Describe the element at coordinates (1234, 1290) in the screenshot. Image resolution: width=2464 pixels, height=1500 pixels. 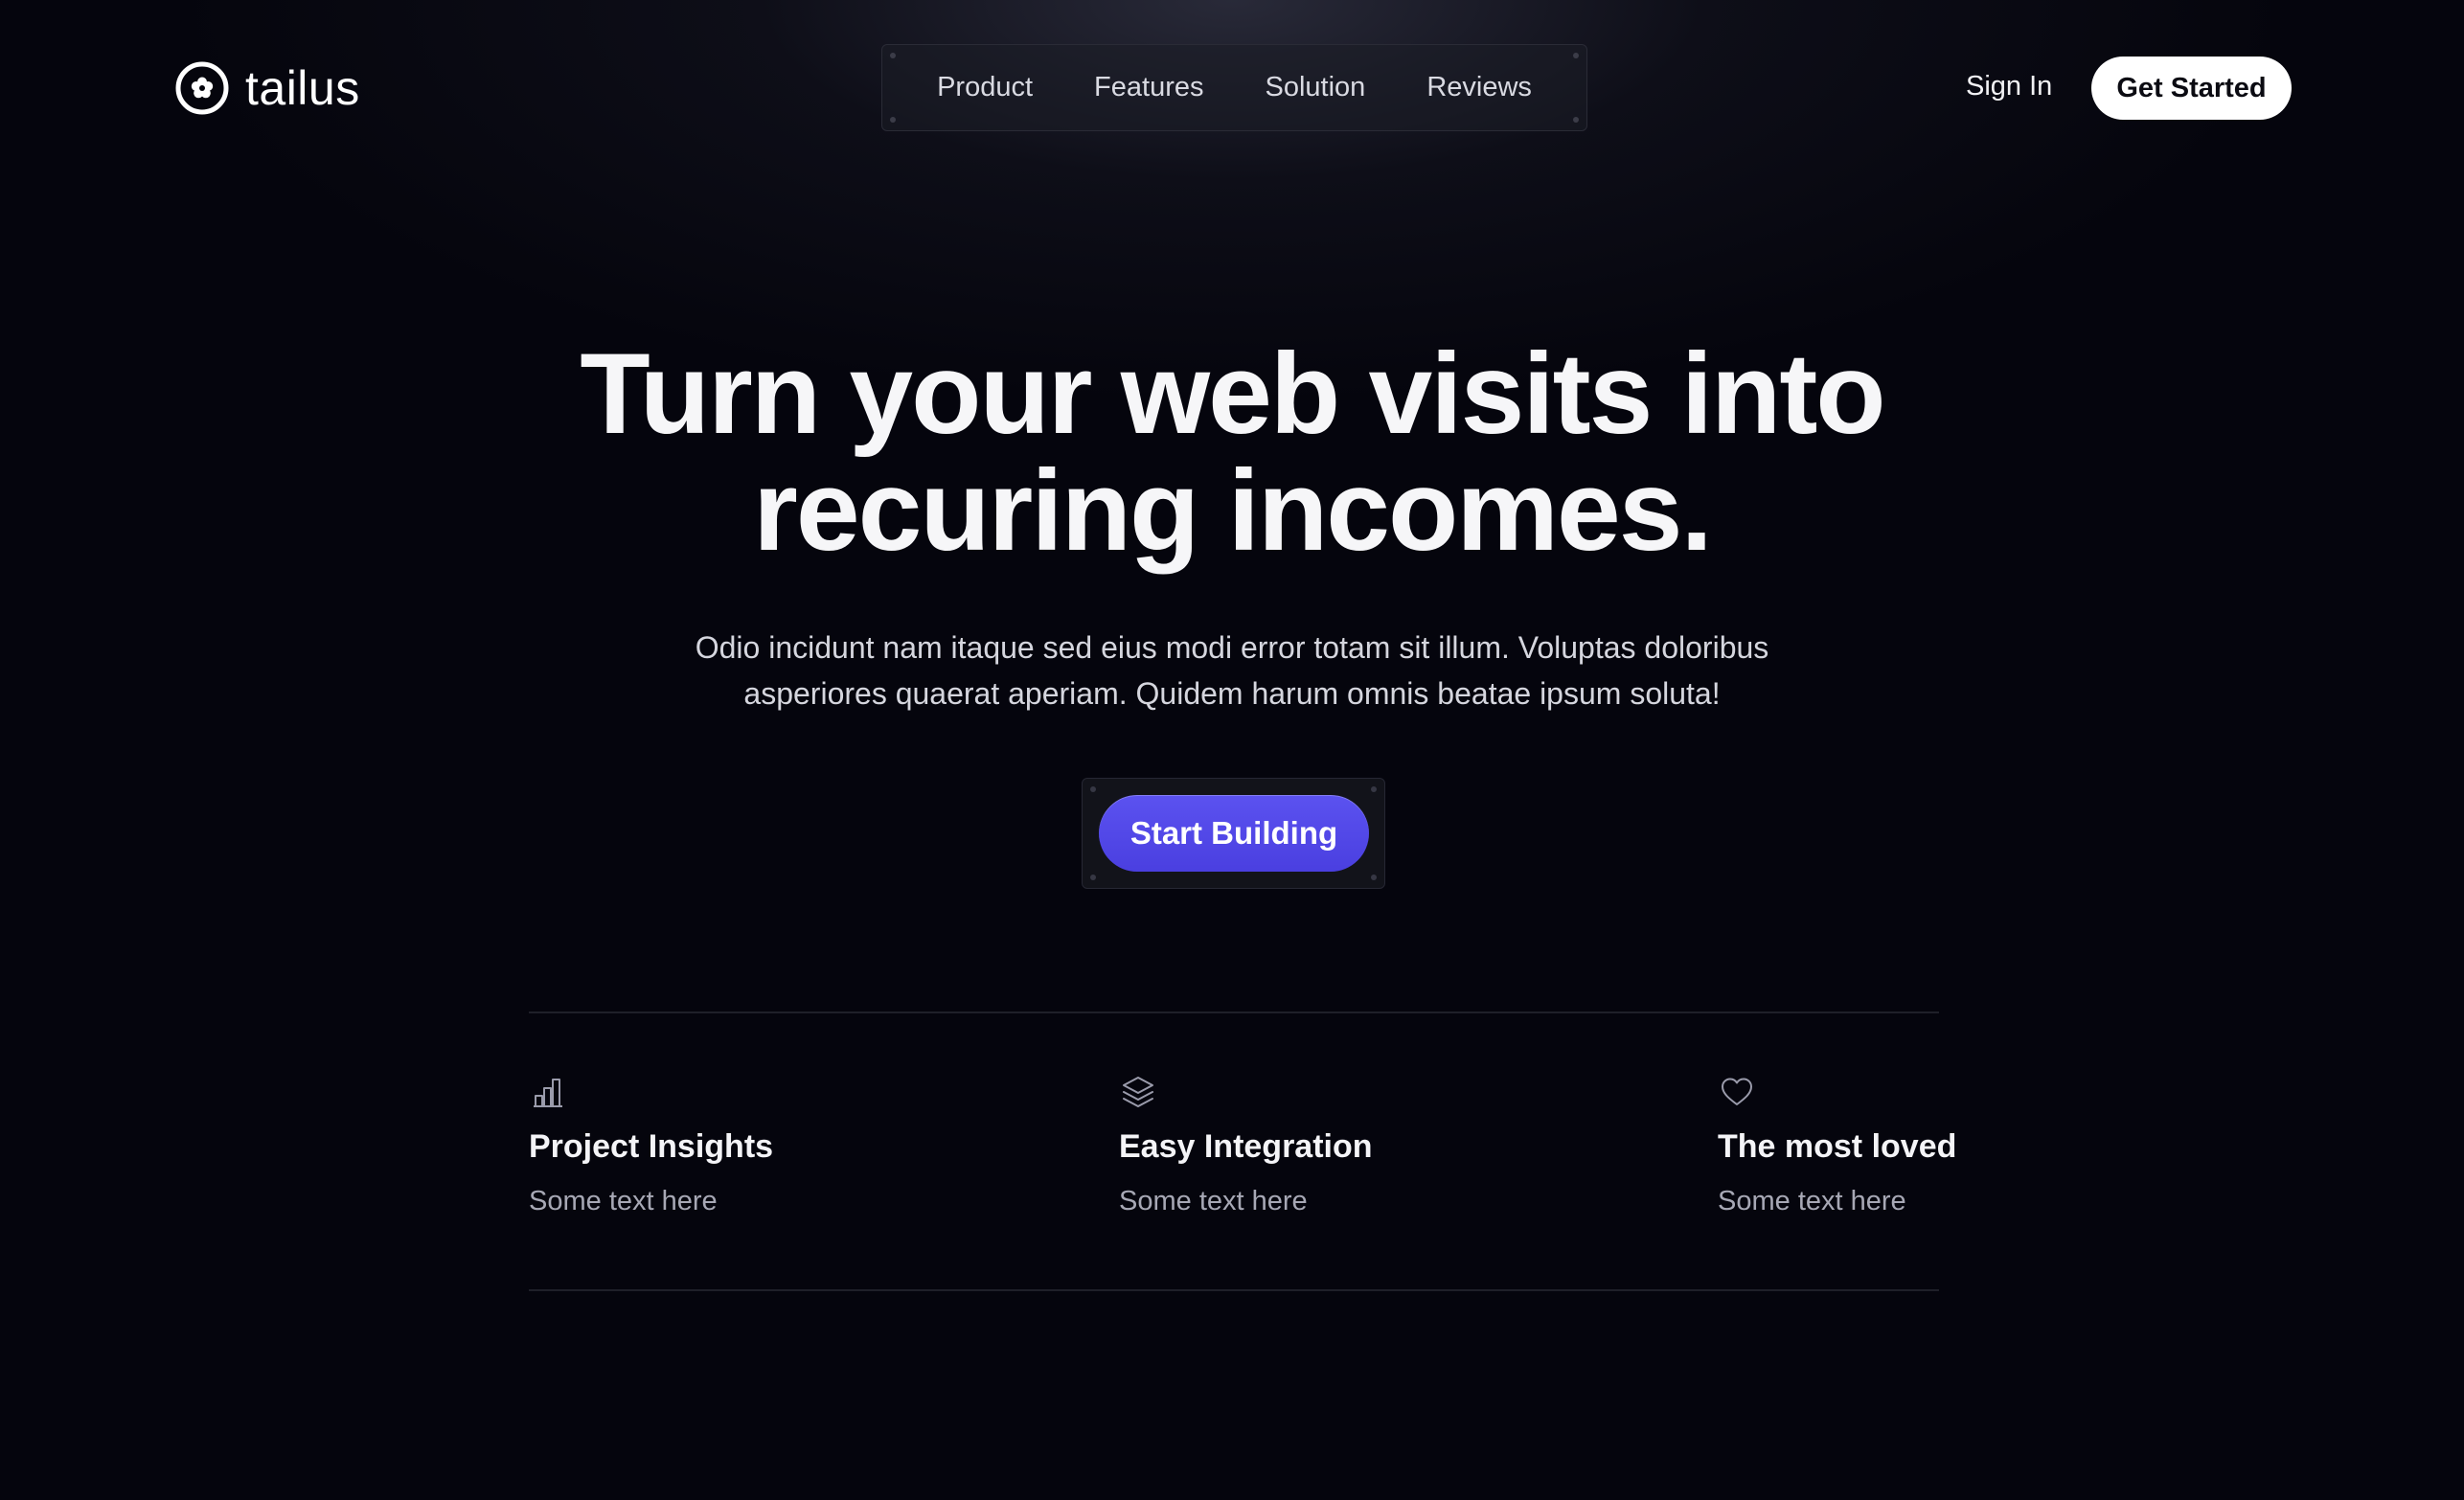
I see `section-divider-bottom` at that location.